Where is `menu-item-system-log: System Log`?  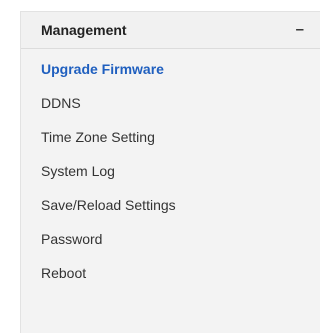 menu-item-system-log: System Log is located at coordinates (170, 176).